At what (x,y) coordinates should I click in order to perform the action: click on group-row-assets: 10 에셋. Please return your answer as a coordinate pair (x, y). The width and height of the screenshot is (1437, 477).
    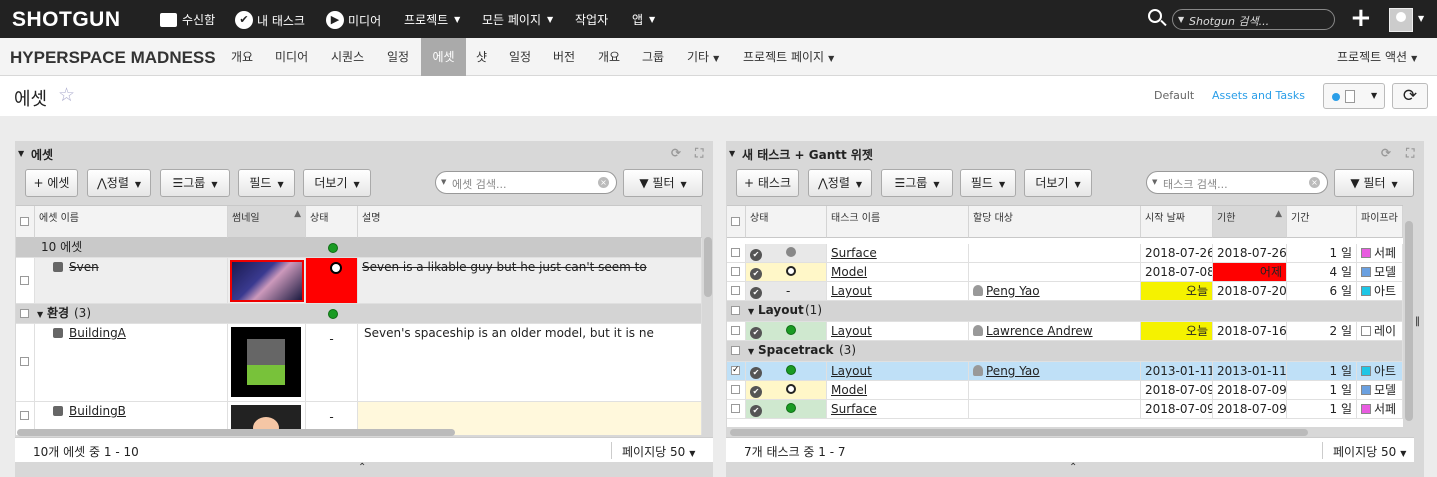
    Looking at the image, I should click on (359, 248).